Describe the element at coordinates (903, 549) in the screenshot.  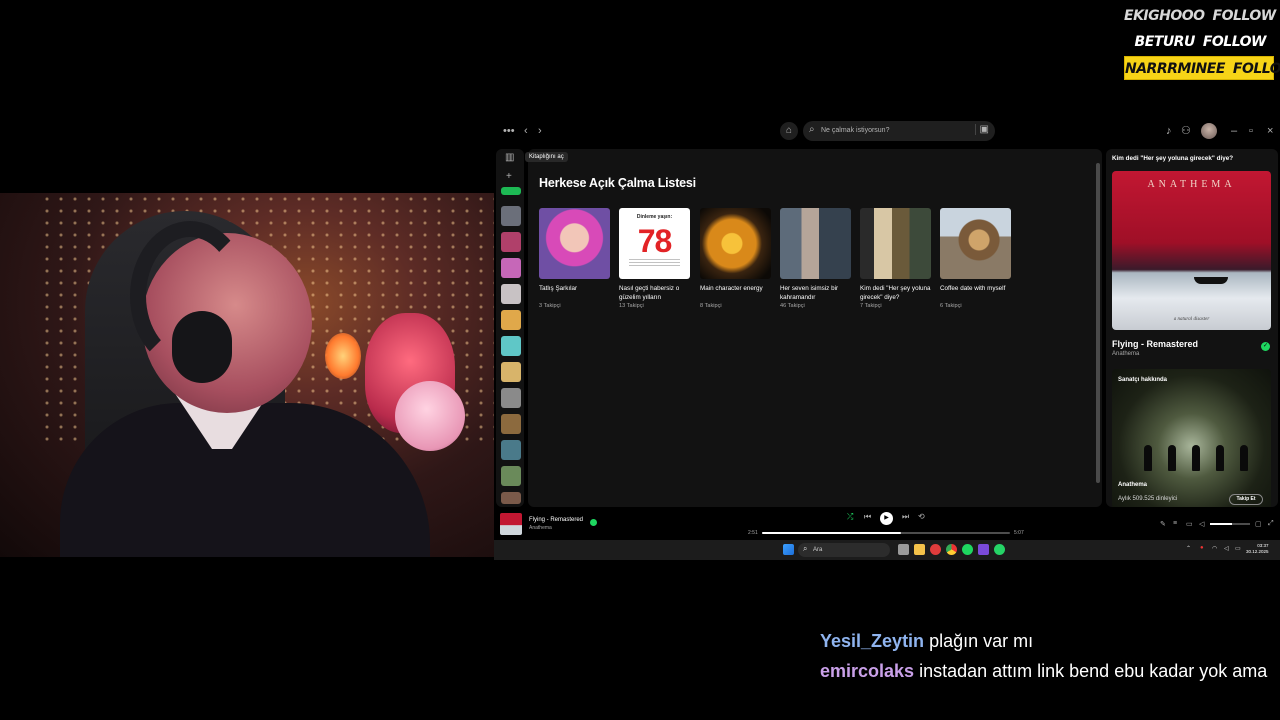
I see `task-view-icon` at that location.